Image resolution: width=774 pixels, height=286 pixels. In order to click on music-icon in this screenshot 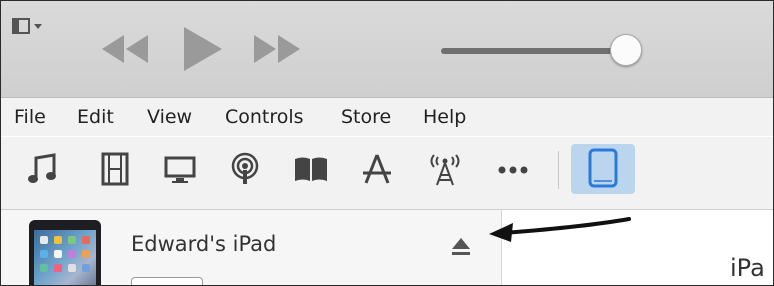, I will do `click(42, 168)`.